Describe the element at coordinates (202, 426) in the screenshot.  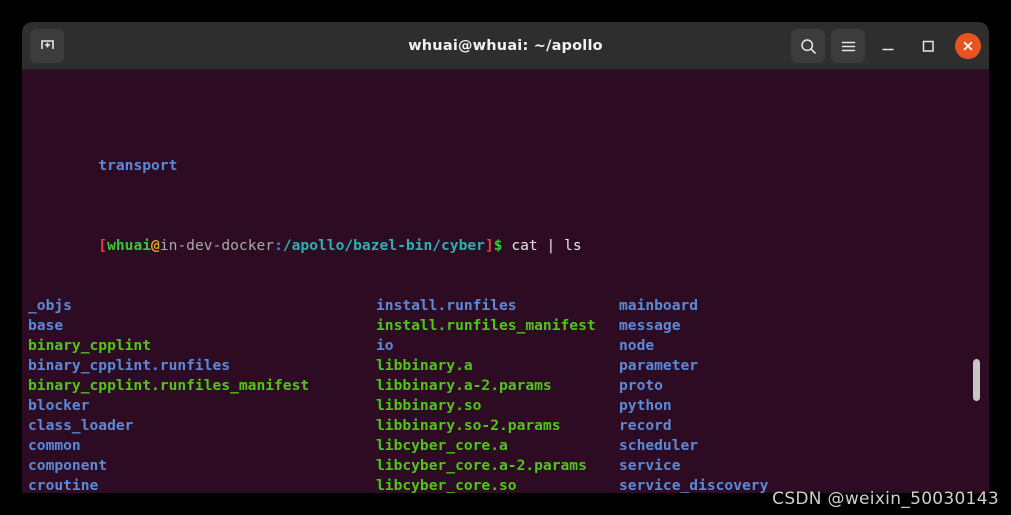
I see `ls-cell: class_loader` at that location.